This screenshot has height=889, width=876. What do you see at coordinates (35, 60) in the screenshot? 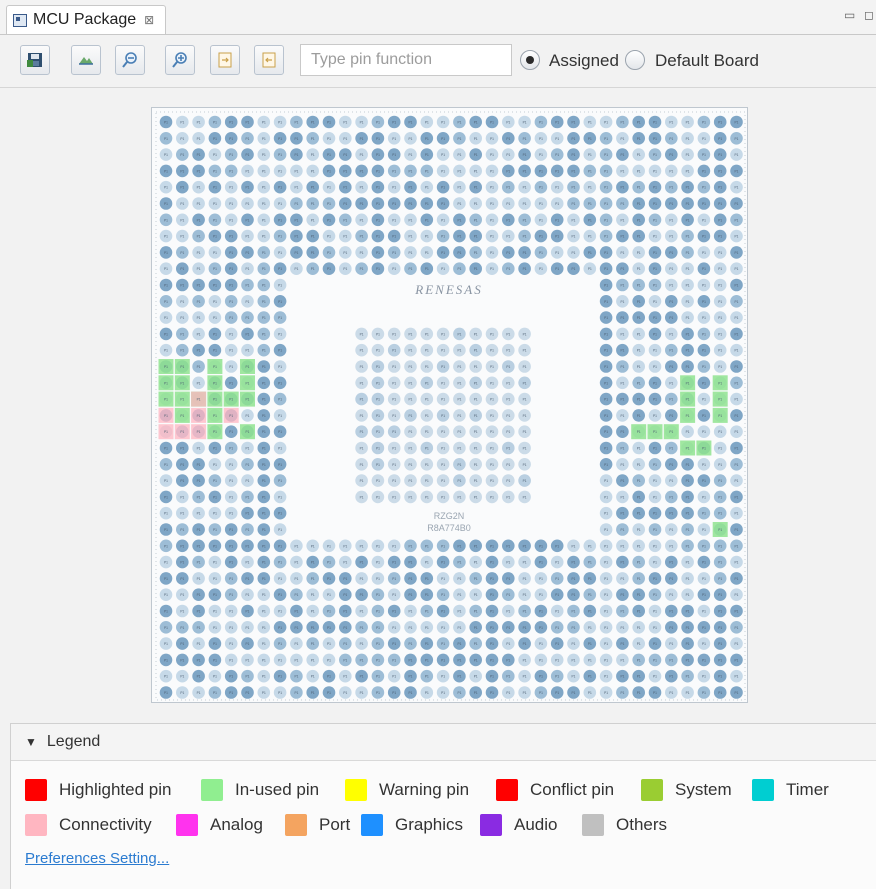
I see `save-image-button` at bounding box center [35, 60].